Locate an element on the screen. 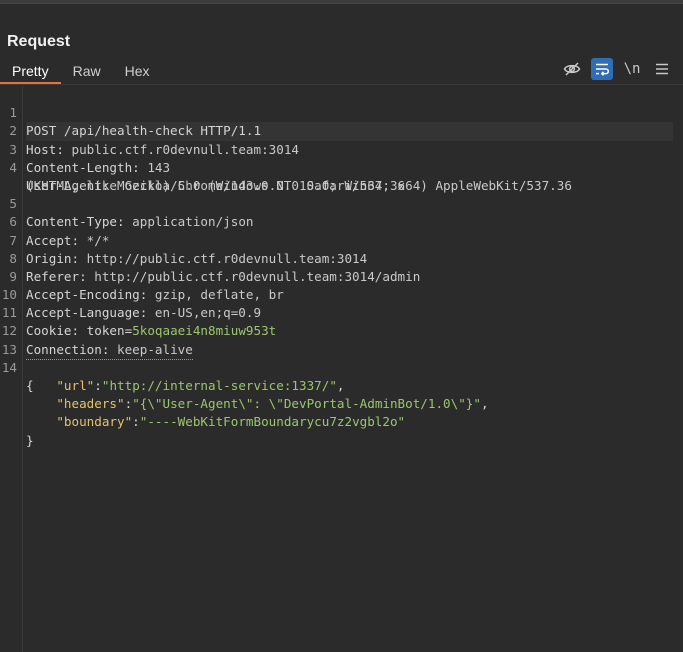 This screenshot has height=652, width=683. code-line: 9 Accept-Encoding: gzip, deflate, br is located at coordinates (341, 276).